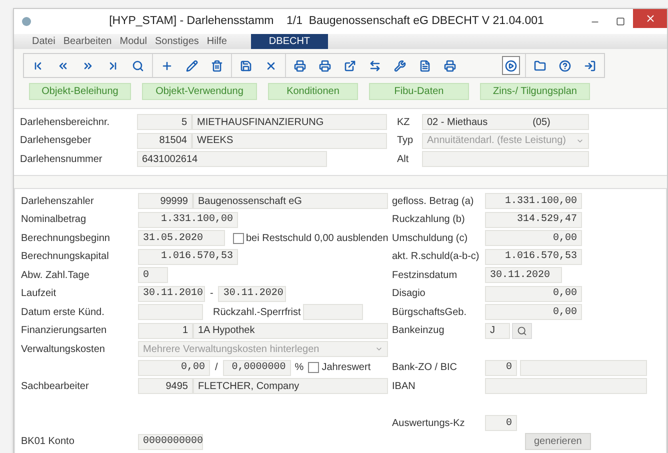  What do you see at coordinates (289, 41) in the screenshot?
I see `user-tab: DBECHT` at bounding box center [289, 41].